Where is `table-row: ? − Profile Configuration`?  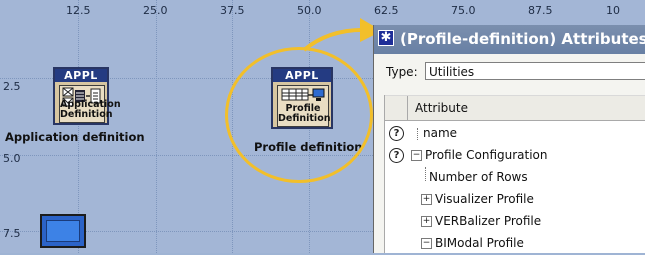 table-row: ? − Profile Configuration is located at coordinates (515, 156).